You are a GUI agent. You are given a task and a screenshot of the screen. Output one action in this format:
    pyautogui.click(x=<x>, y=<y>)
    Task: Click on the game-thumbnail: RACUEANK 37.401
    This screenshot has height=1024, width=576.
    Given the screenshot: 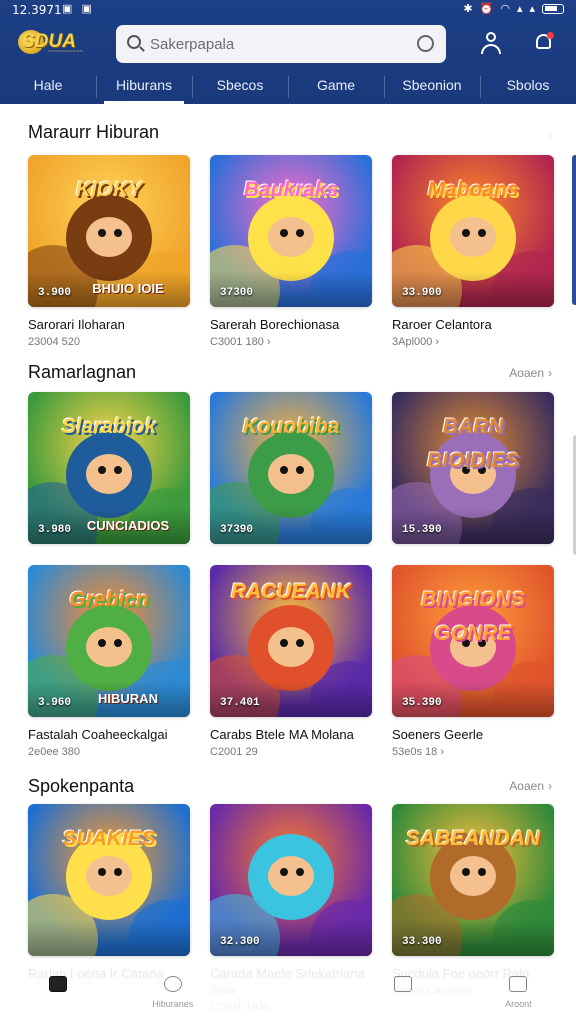 What is the action you would take?
    pyautogui.click(x=291, y=641)
    